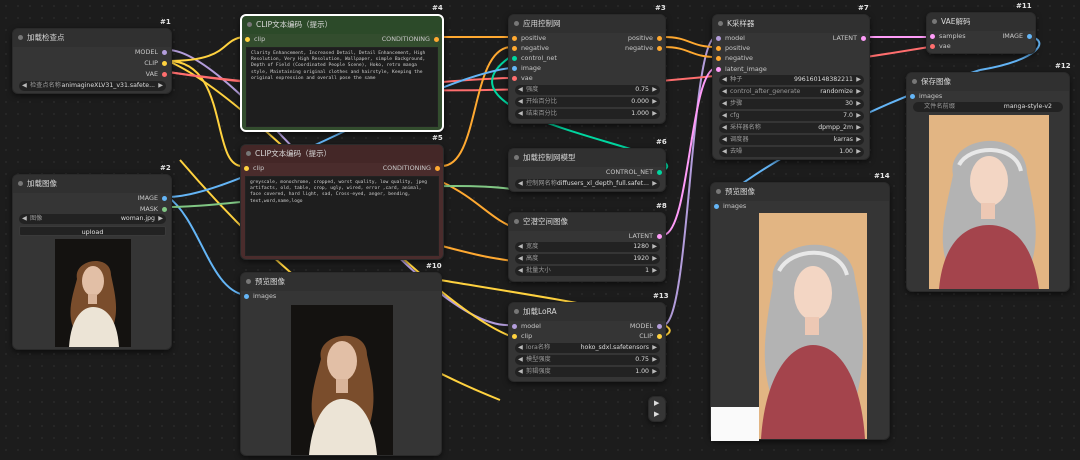 Image resolution: width=1080 pixels, height=460 pixels. Describe the element at coordinates (587, 90) in the screenshot. I see `strength-widget: ◀ 强度 0.75 ▶` at that location.